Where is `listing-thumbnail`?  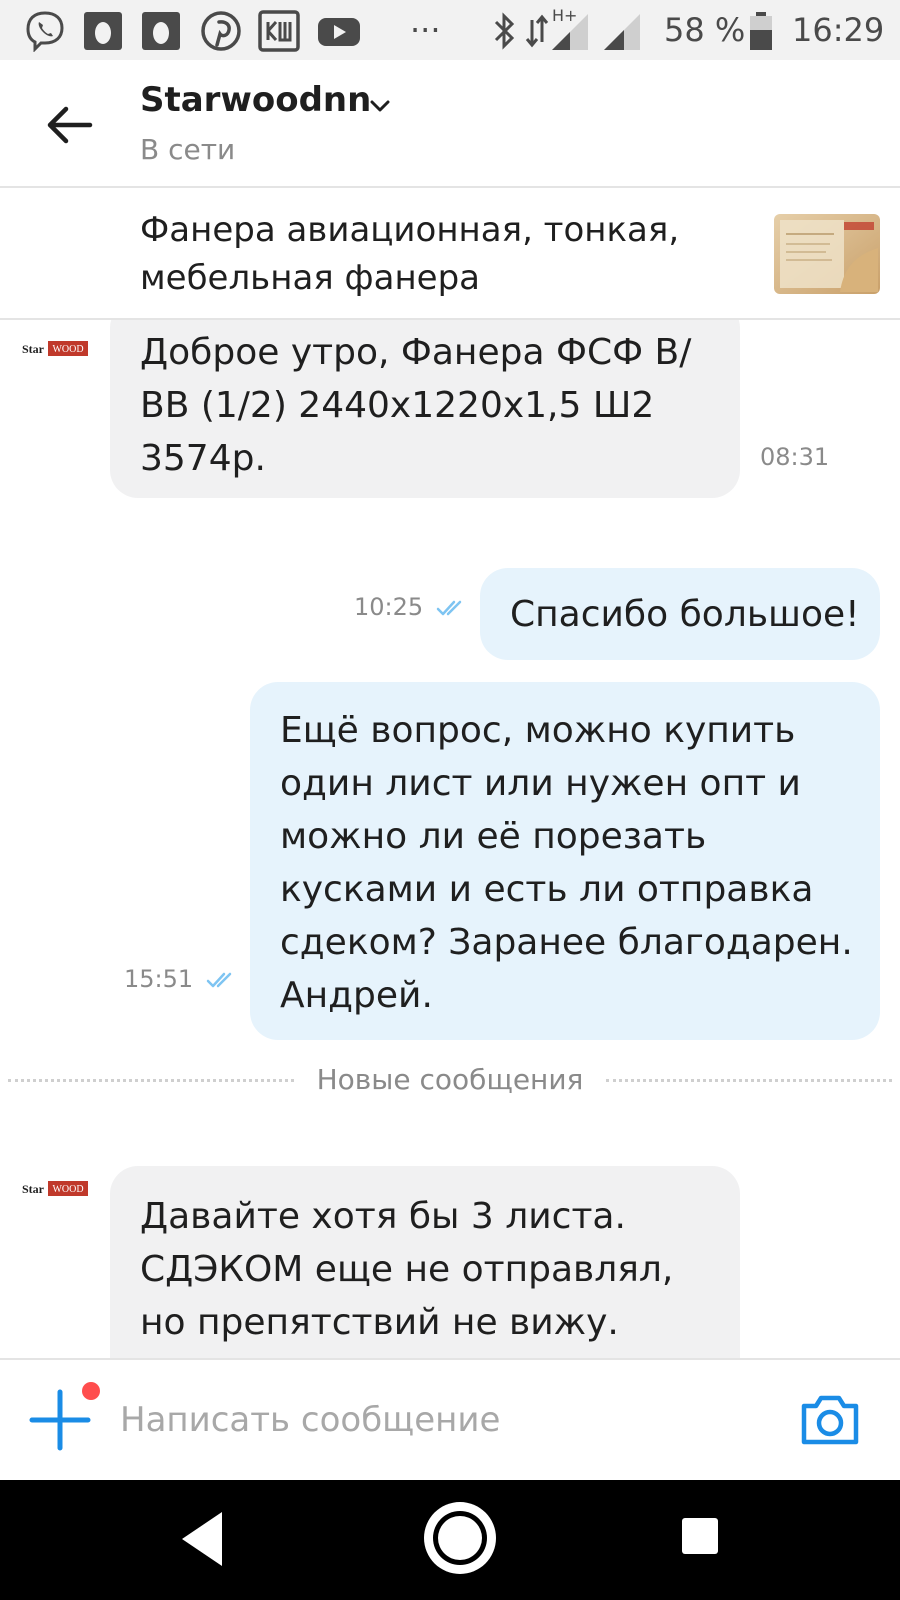
listing-thumbnail is located at coordinates (827, 254).